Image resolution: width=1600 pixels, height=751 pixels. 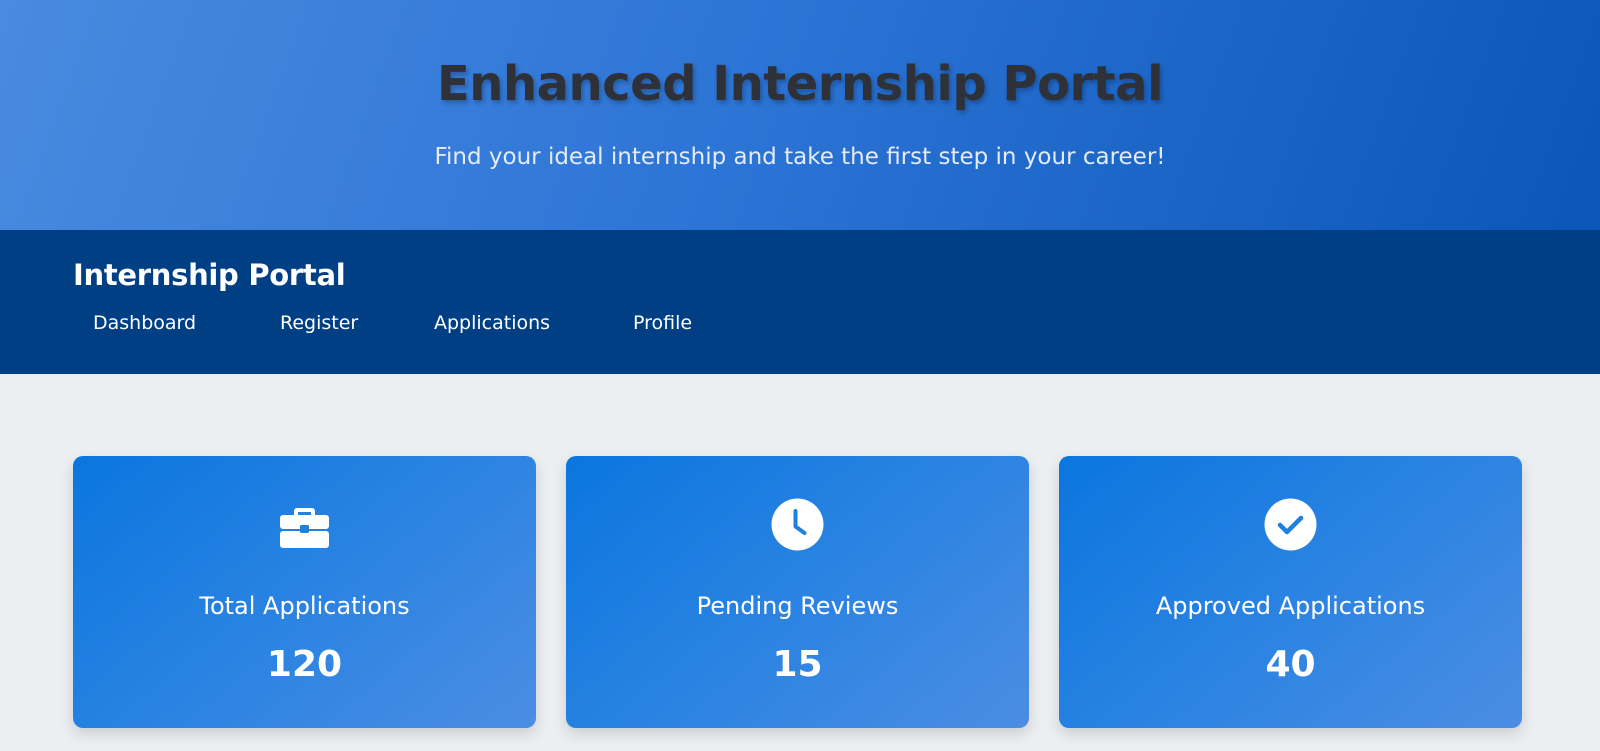 I want to click on stat-label: Total Applications, so click(x=304, y=606).